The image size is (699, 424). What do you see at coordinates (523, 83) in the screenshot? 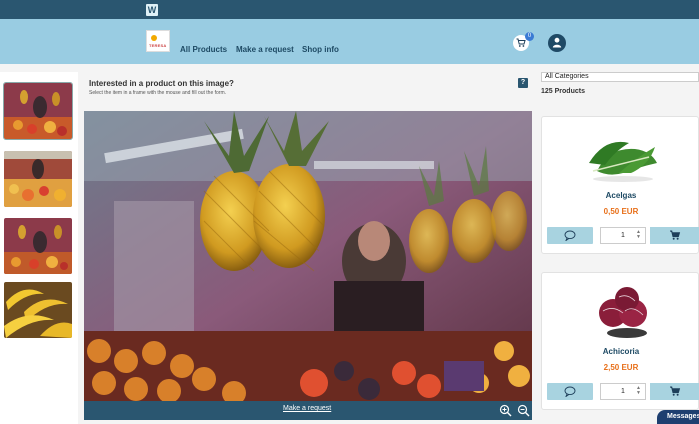
I see `help-button: ?` at bounding box center [523, 83].